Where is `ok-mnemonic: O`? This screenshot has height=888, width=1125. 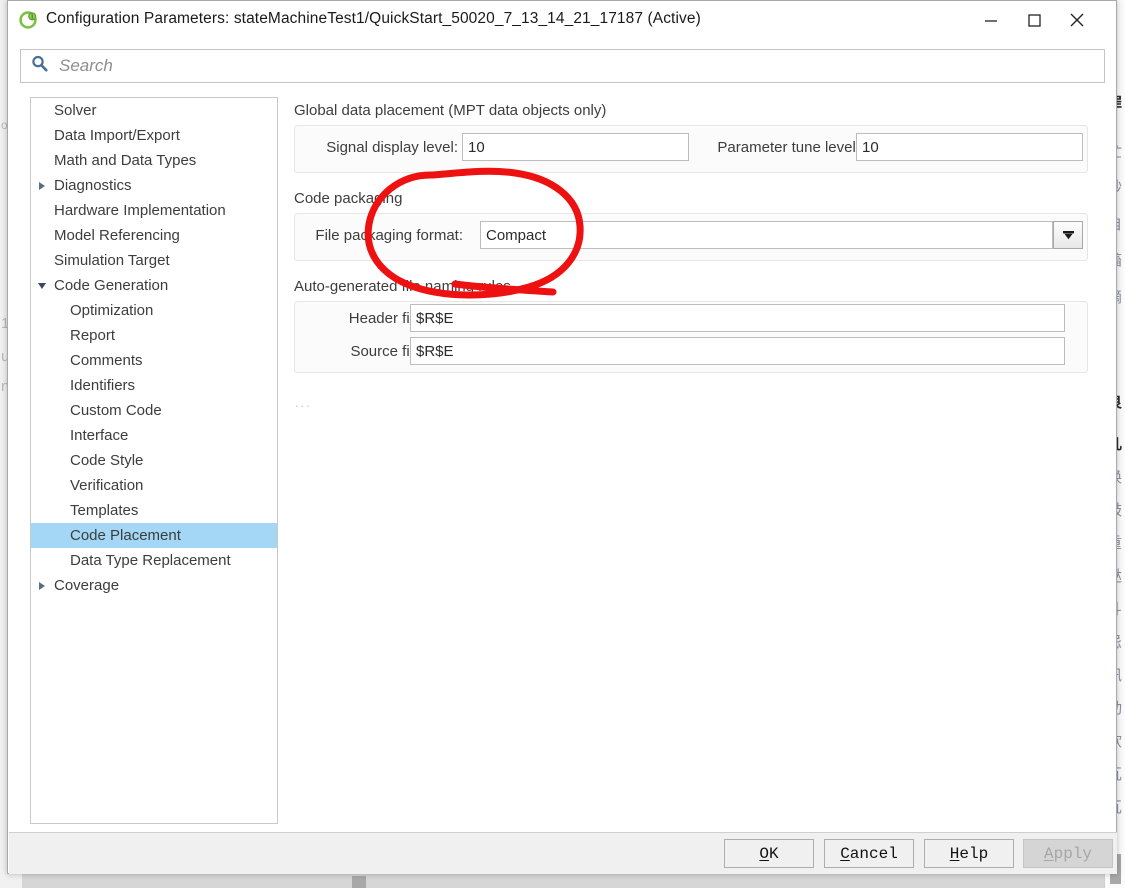 ok-mnemonic: O is located at coordinates (764, 853).